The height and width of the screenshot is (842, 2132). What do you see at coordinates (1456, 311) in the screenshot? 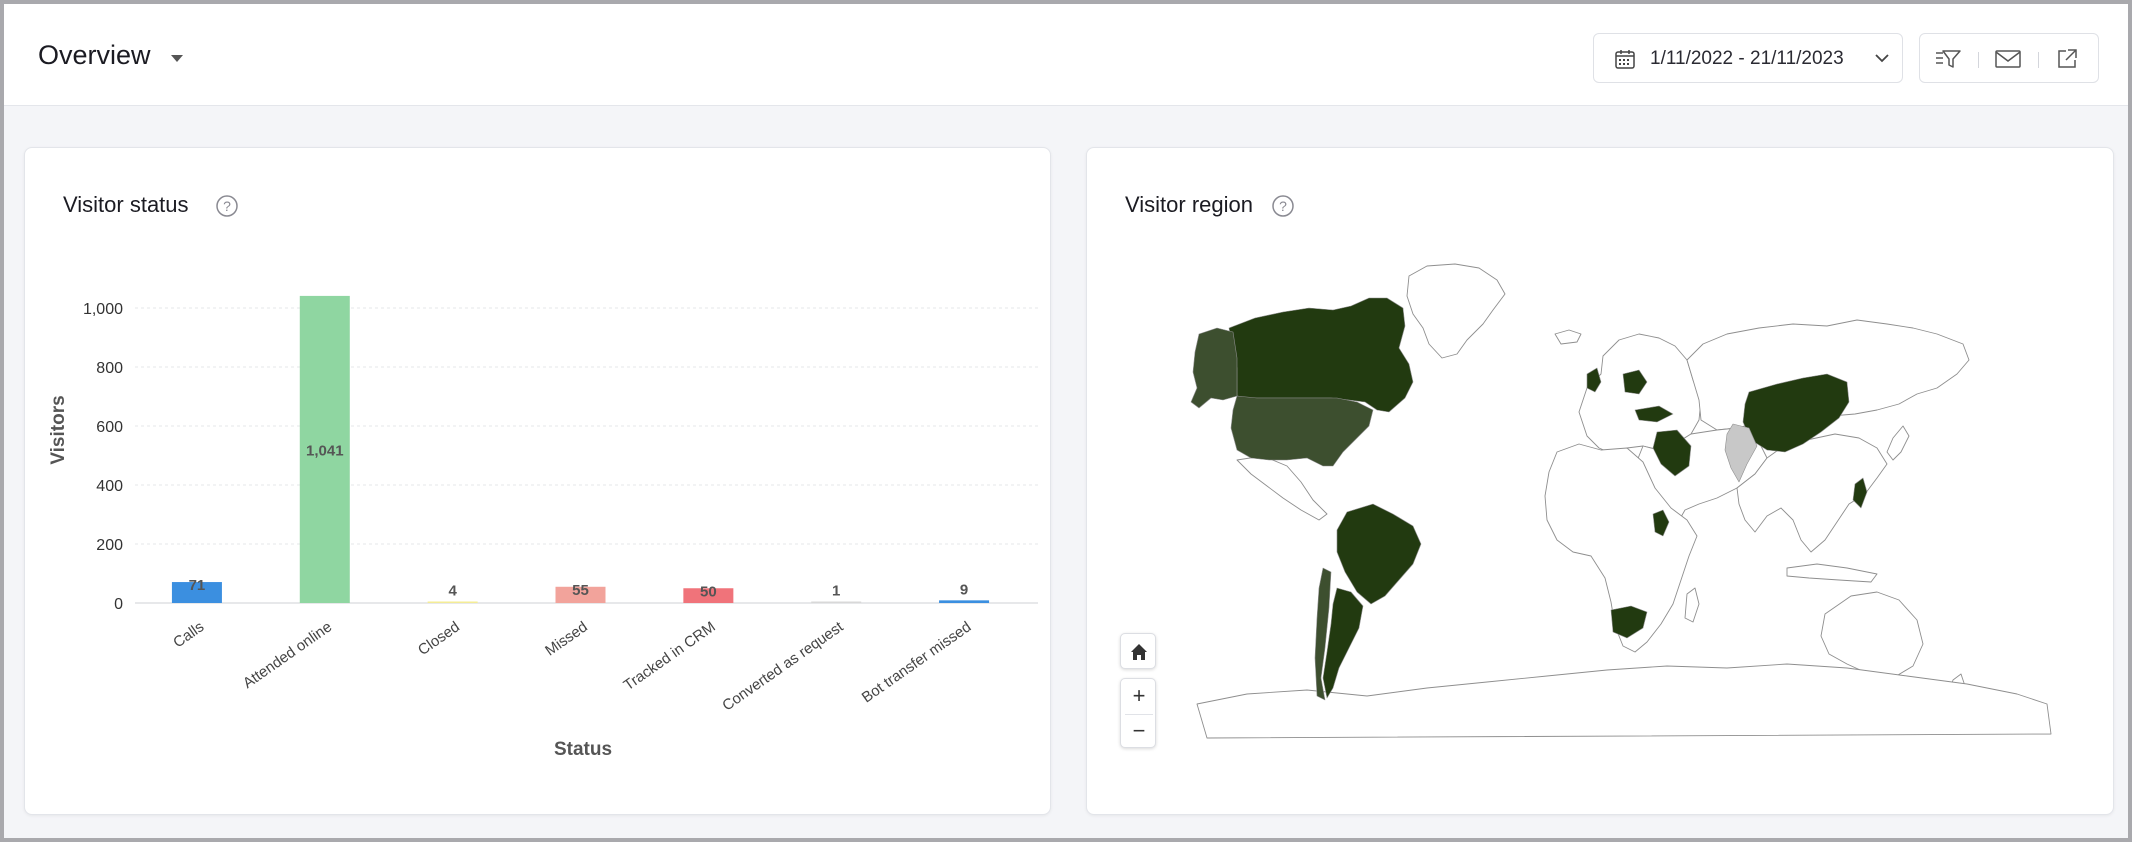
I see `map-region-greenland` at bounding box center [1456, 311].